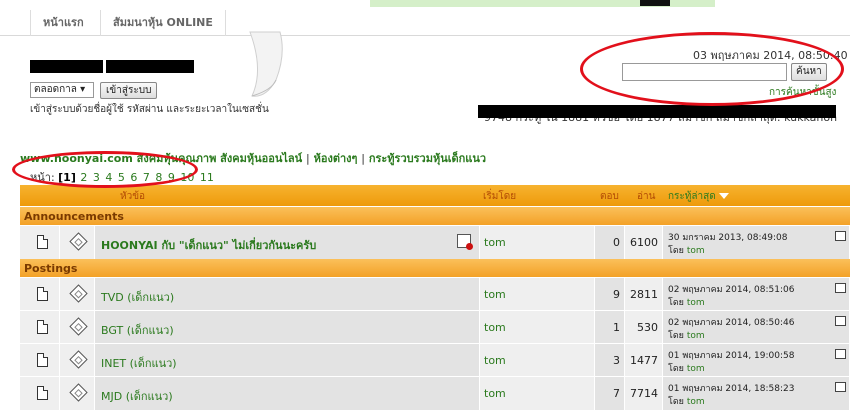  I want to click on sort-last-post: กระทู้ล่าสุด, so click(698, 196).